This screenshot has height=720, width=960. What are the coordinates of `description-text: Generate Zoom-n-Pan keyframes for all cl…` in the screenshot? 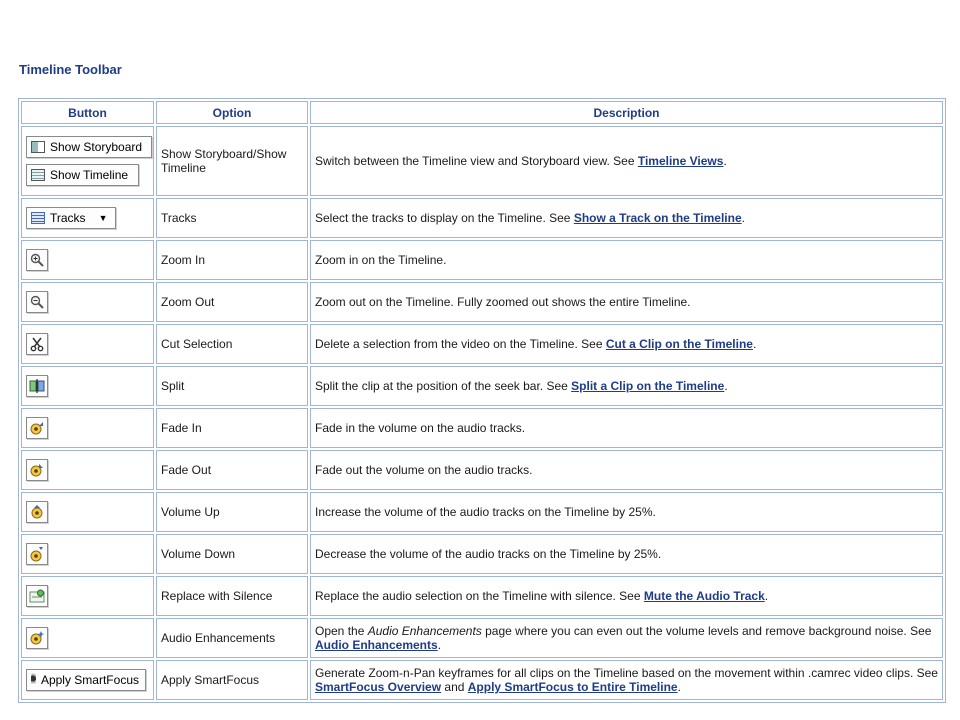 It's located at (626, 673).